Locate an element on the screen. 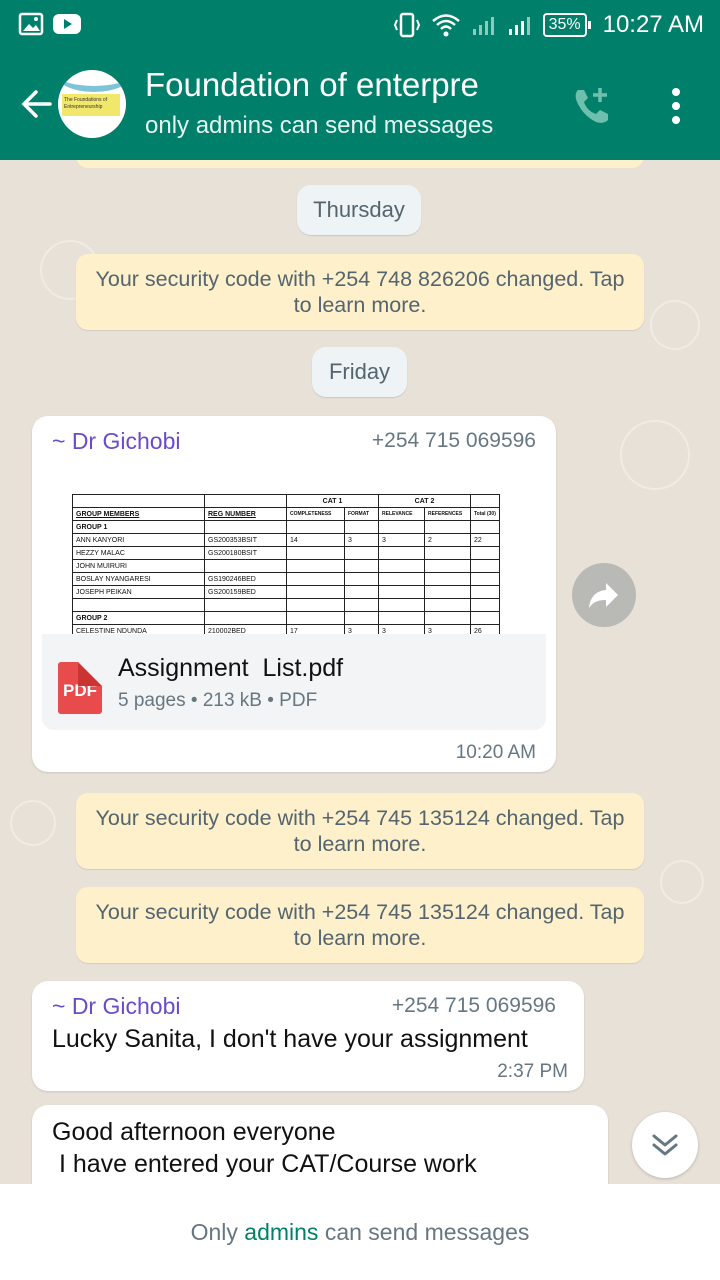 The height and width of the screenshot is (1280, 720). footer-suffix: can send messages is located at coordinates (424, 1232).